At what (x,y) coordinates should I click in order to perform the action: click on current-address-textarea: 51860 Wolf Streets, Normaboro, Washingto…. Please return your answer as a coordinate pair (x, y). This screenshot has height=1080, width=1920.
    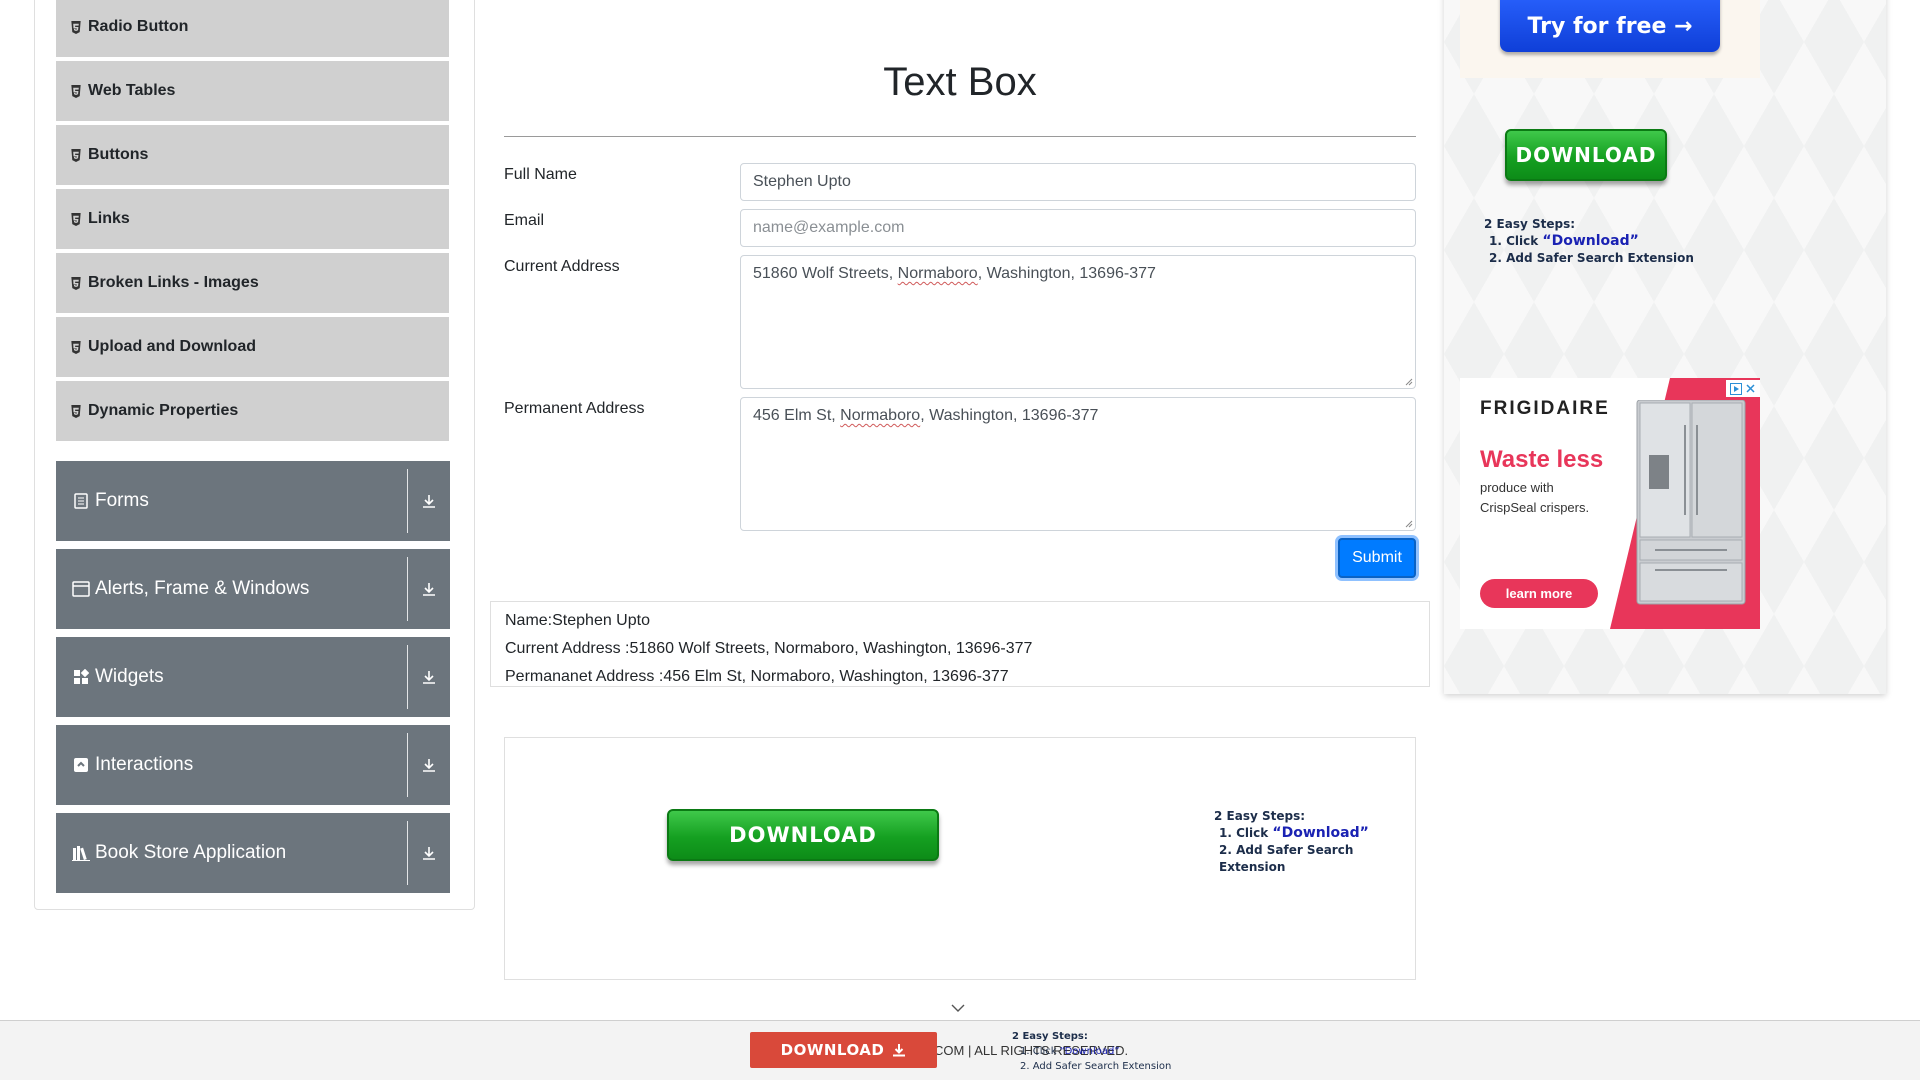
    Looking at the image, I should click on (1078, 322).